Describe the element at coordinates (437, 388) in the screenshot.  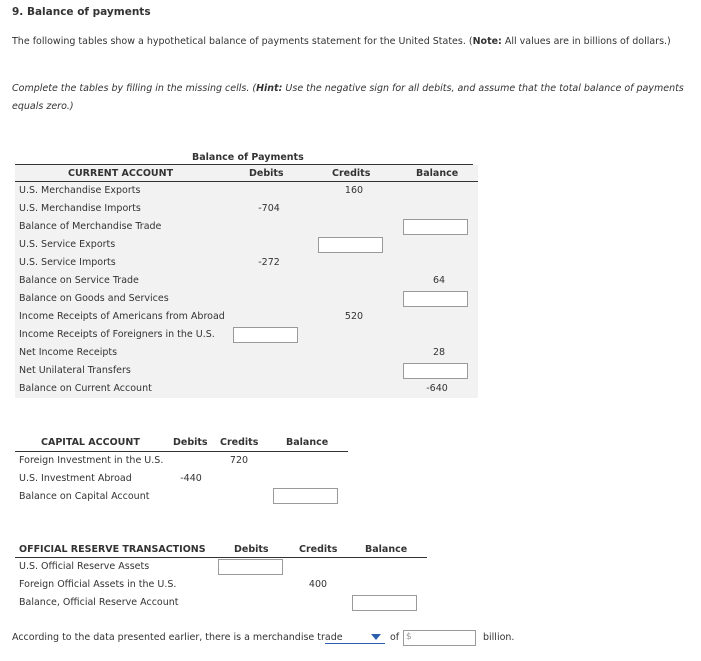
I see `current-account-balance-value: -640` at that location.